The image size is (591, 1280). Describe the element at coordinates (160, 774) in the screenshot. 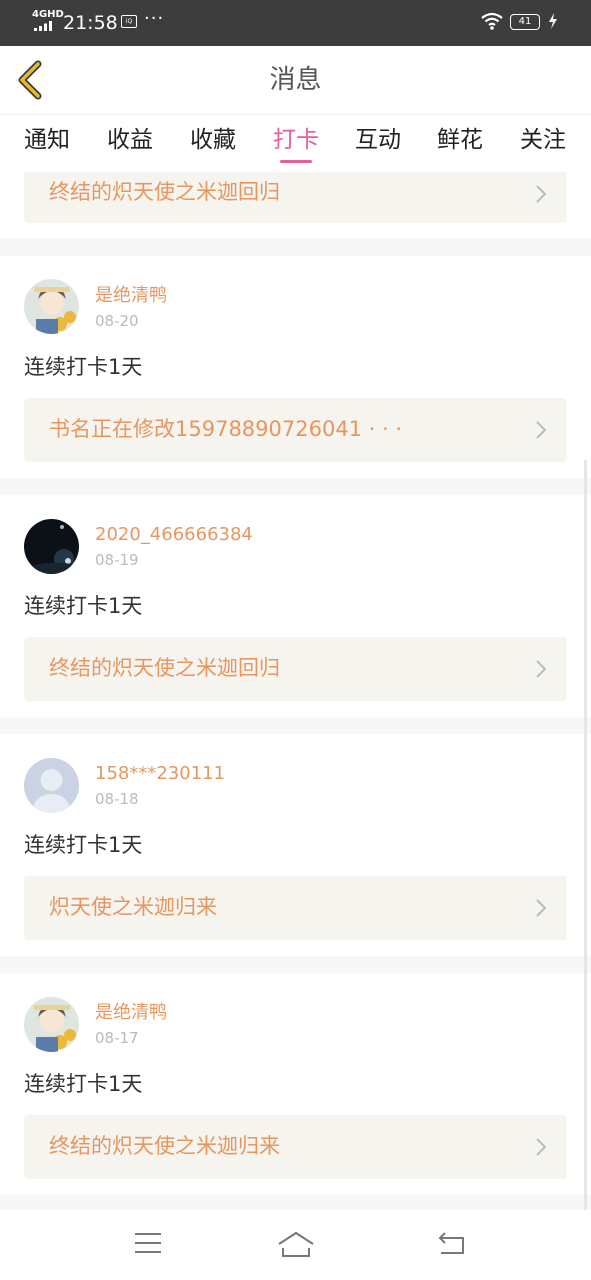

I see `username: 158***230111` at that location.